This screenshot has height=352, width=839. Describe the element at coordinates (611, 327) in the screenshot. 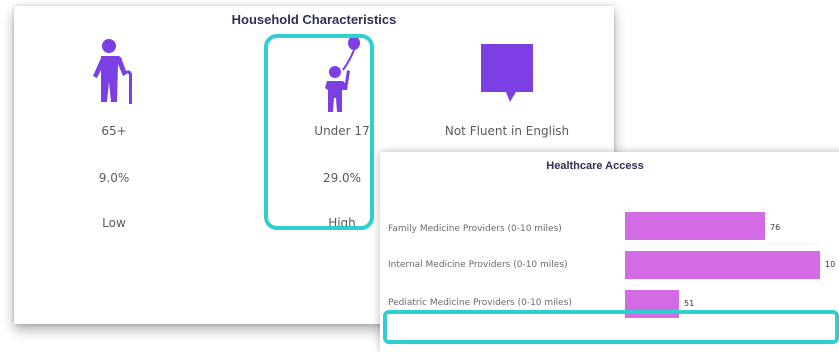

I see `pediatric-highlight-box` at that location.